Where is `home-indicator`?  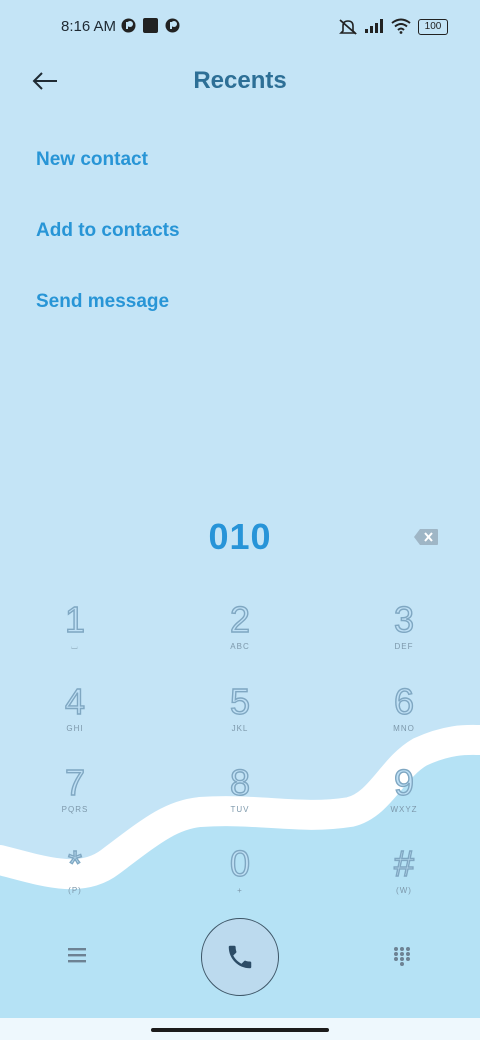
home-indicator is located at coordinates (240, 1030).